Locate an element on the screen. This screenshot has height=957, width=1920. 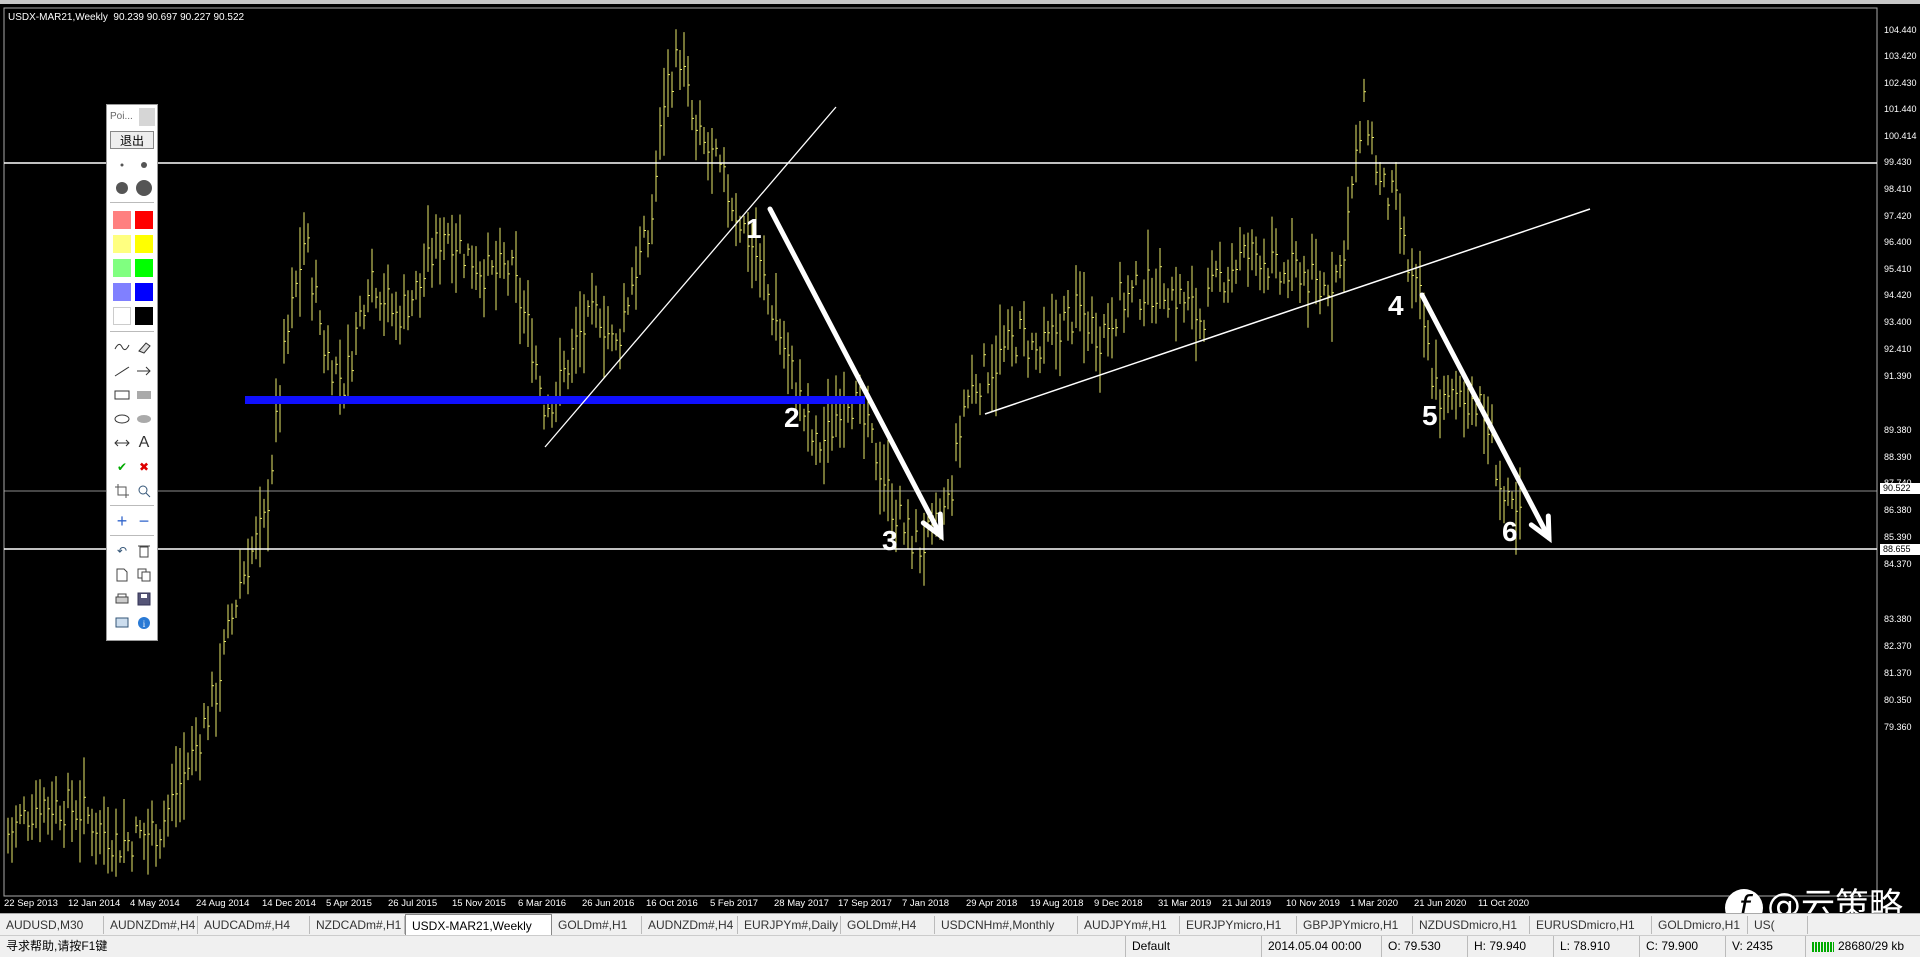
price-axis-label: 99.430 is located at coordinates (1898, 162).